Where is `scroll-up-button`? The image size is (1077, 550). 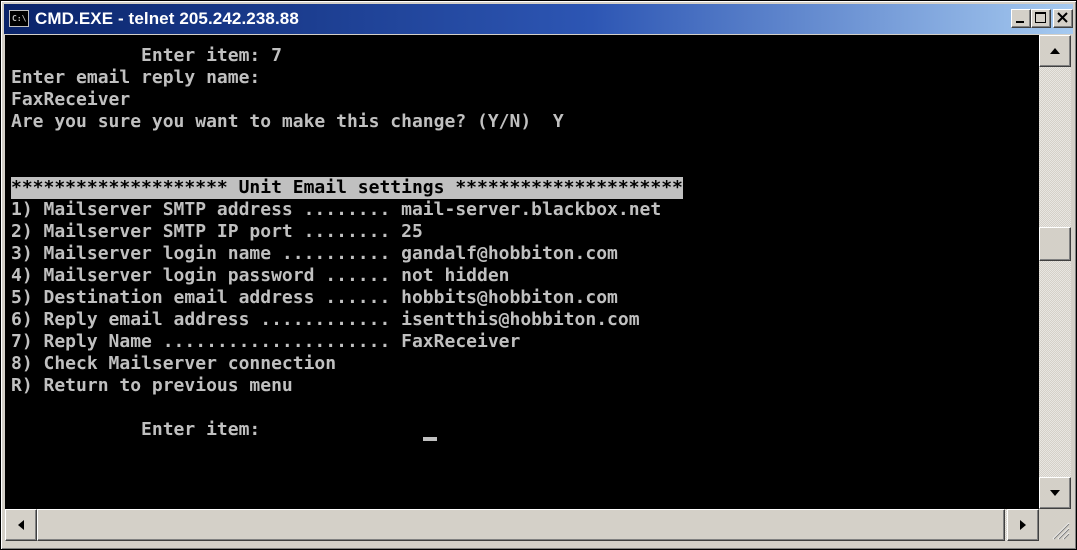
scroll-up-button is located at coordinates (1055, 51).